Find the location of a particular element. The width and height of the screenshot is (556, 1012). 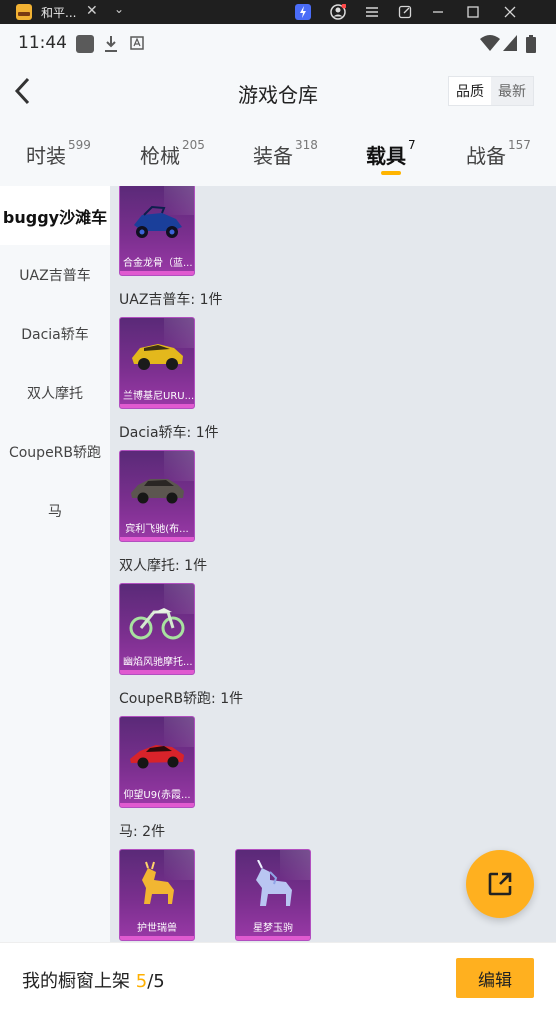

category-tabs: 时装 599 枪械 205 装备 318 载具 7 战备 157 is located at coordinates (278, 154).